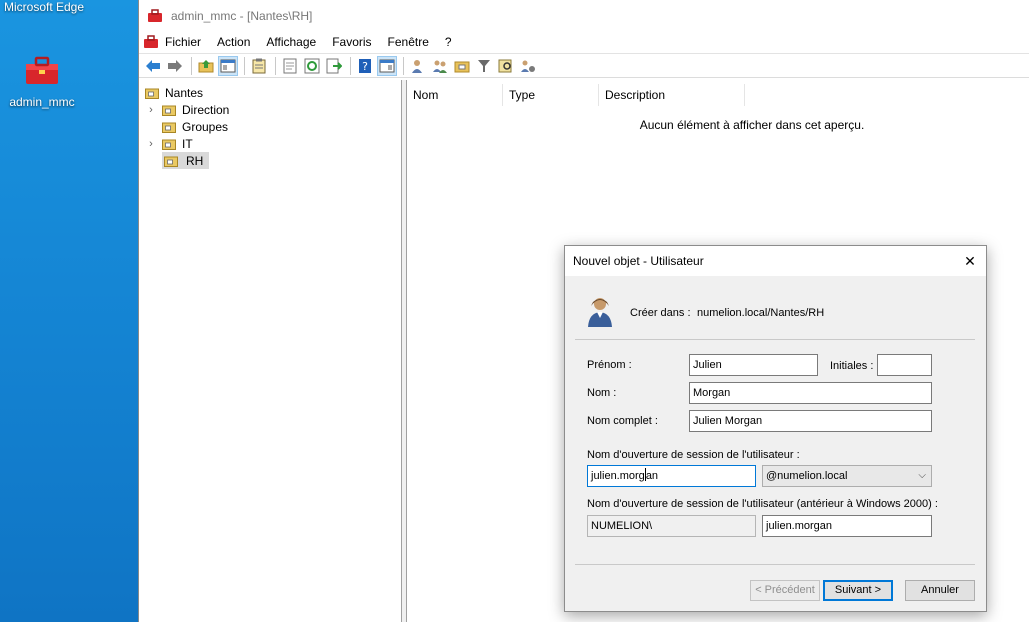 The image size is (1029, 622). I want to click on forward-button, so click(175, 66).